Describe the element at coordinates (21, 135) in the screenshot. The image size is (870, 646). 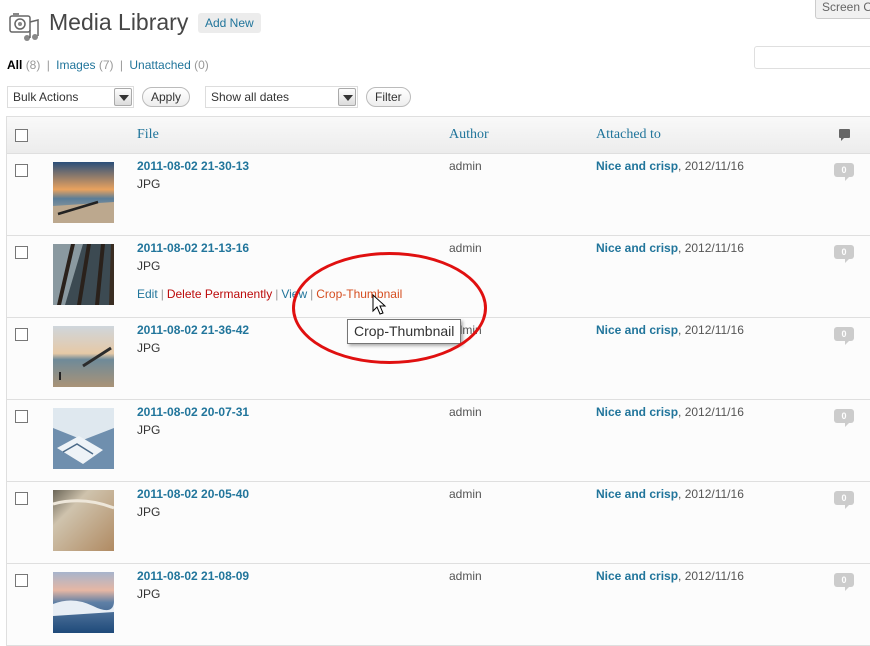
I see `select-all-checkbox` at that location.